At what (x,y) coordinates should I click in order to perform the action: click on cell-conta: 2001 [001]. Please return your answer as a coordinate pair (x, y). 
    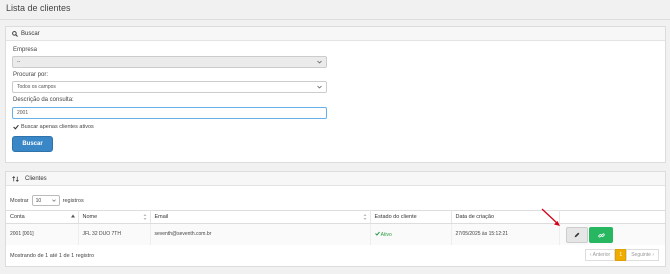
    Looking at the image, I should click on (42, 234).